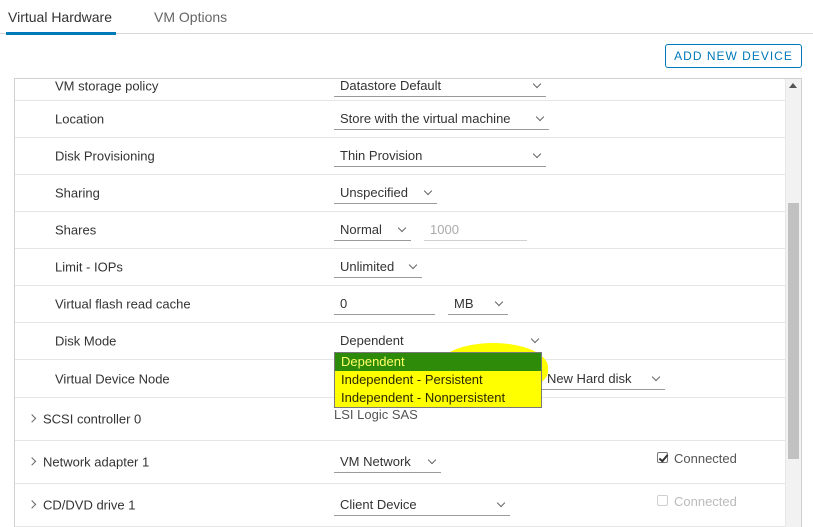 This screenshot has width=813, height=527. I want to click on row-vm-storage-policy: VM storage policy Datastore Default, so click(401, 89).